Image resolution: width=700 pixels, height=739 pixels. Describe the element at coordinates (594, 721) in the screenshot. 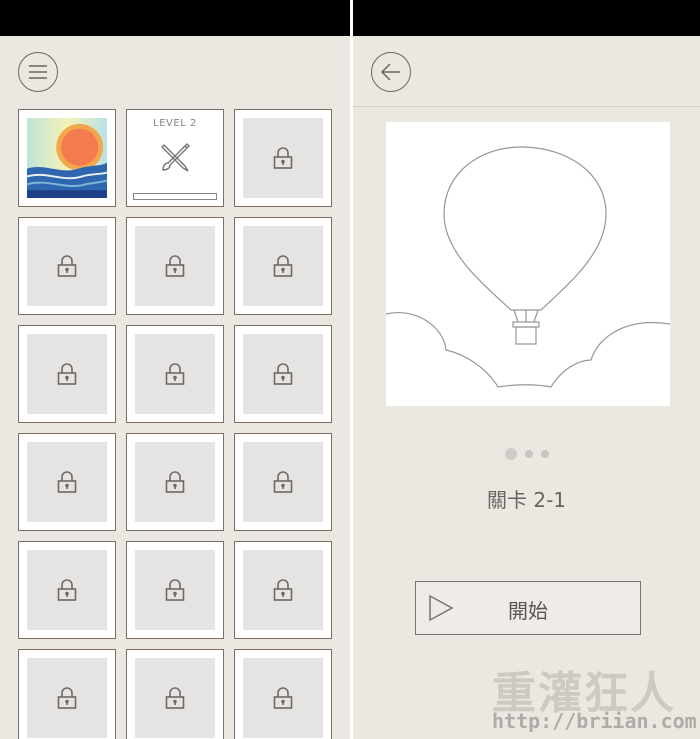

I see `watermark-url: http://briian.com` at that location.